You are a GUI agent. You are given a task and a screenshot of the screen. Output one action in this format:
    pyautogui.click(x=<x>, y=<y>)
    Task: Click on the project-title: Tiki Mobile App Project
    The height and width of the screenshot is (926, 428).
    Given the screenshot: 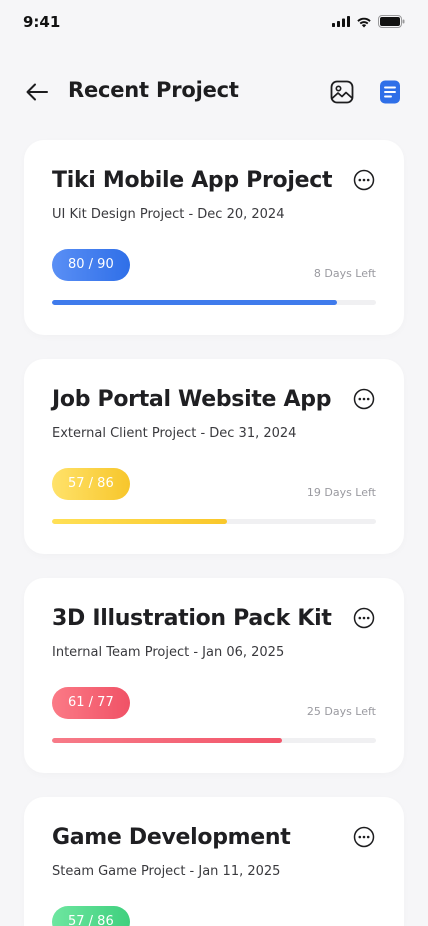 What is the action you would take?
    pyautogui.click(x=192, y=180)
    